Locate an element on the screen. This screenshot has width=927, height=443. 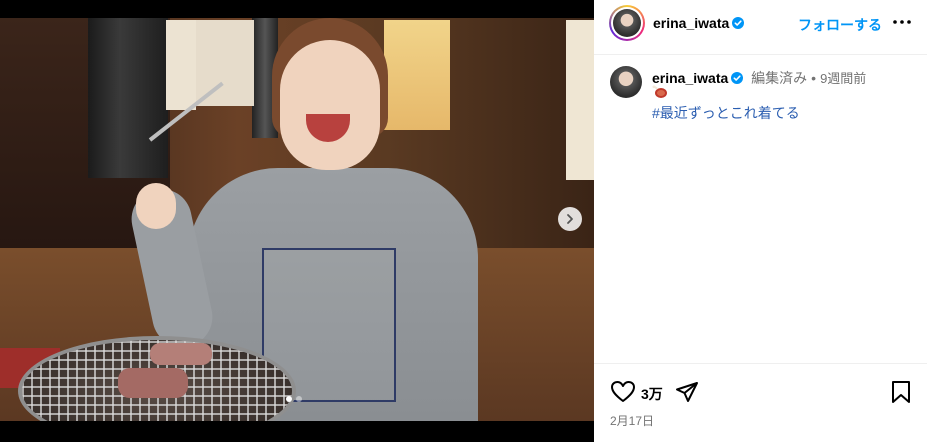
meat-on-bone-icon is located at coordinates (659, 91).